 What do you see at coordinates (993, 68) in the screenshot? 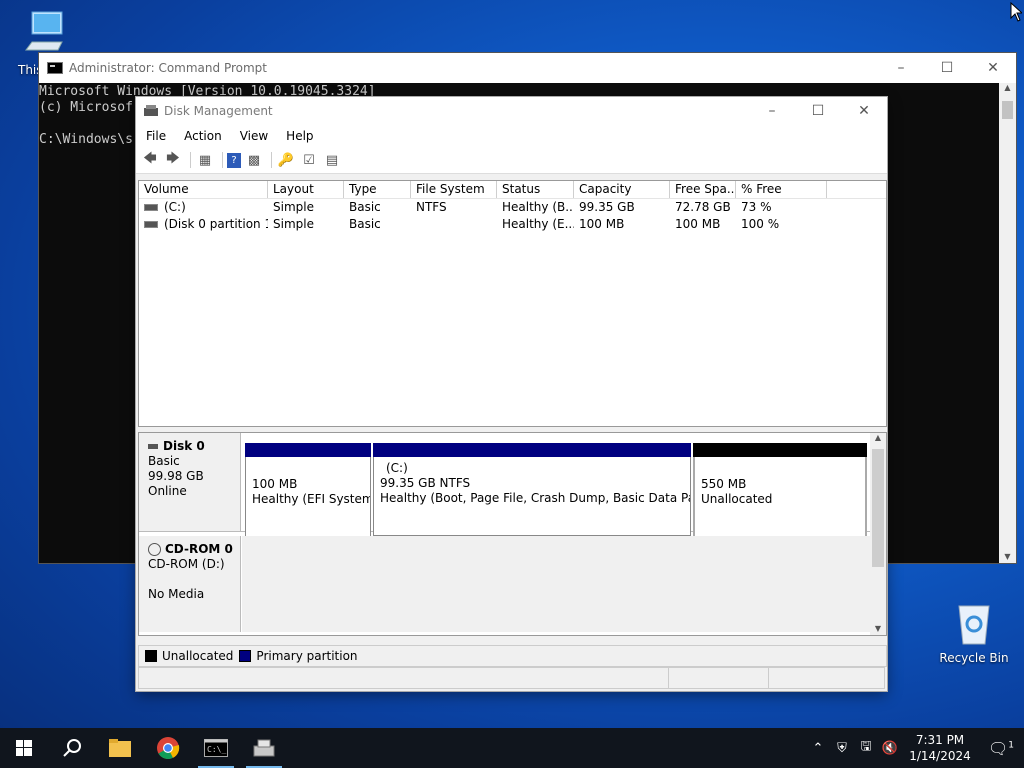
I see `cmd-close-button: ✕` at bounding box center [993, 68].